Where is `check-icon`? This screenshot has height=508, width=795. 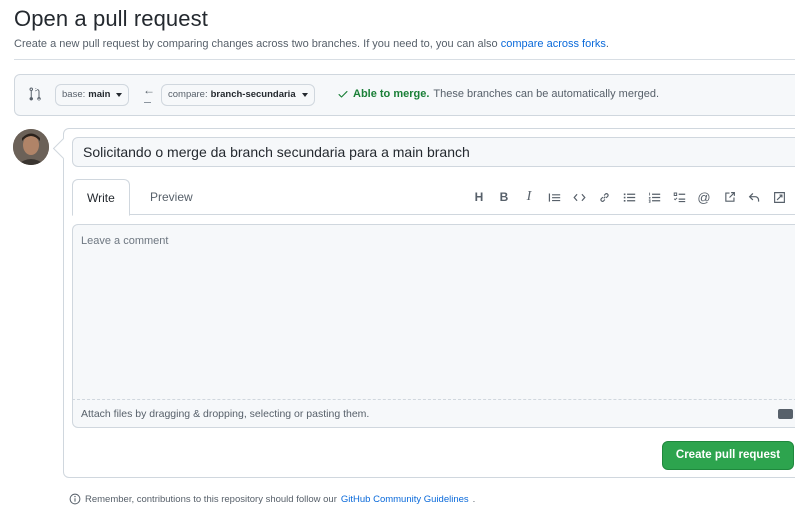 check-icon is located at coordinates (343, 94).